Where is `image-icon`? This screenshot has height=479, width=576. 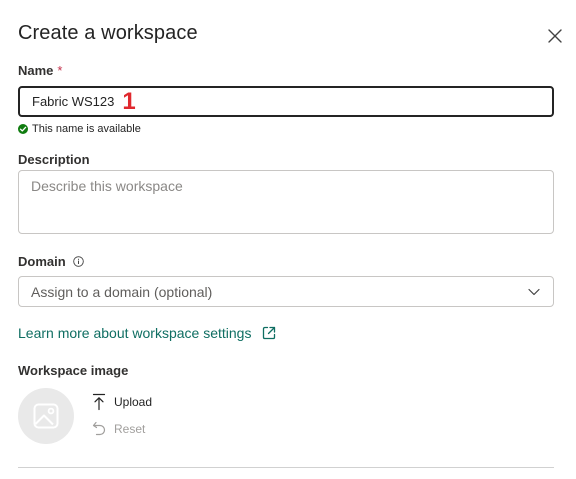 image-icon is located at coordinates (46, 416).